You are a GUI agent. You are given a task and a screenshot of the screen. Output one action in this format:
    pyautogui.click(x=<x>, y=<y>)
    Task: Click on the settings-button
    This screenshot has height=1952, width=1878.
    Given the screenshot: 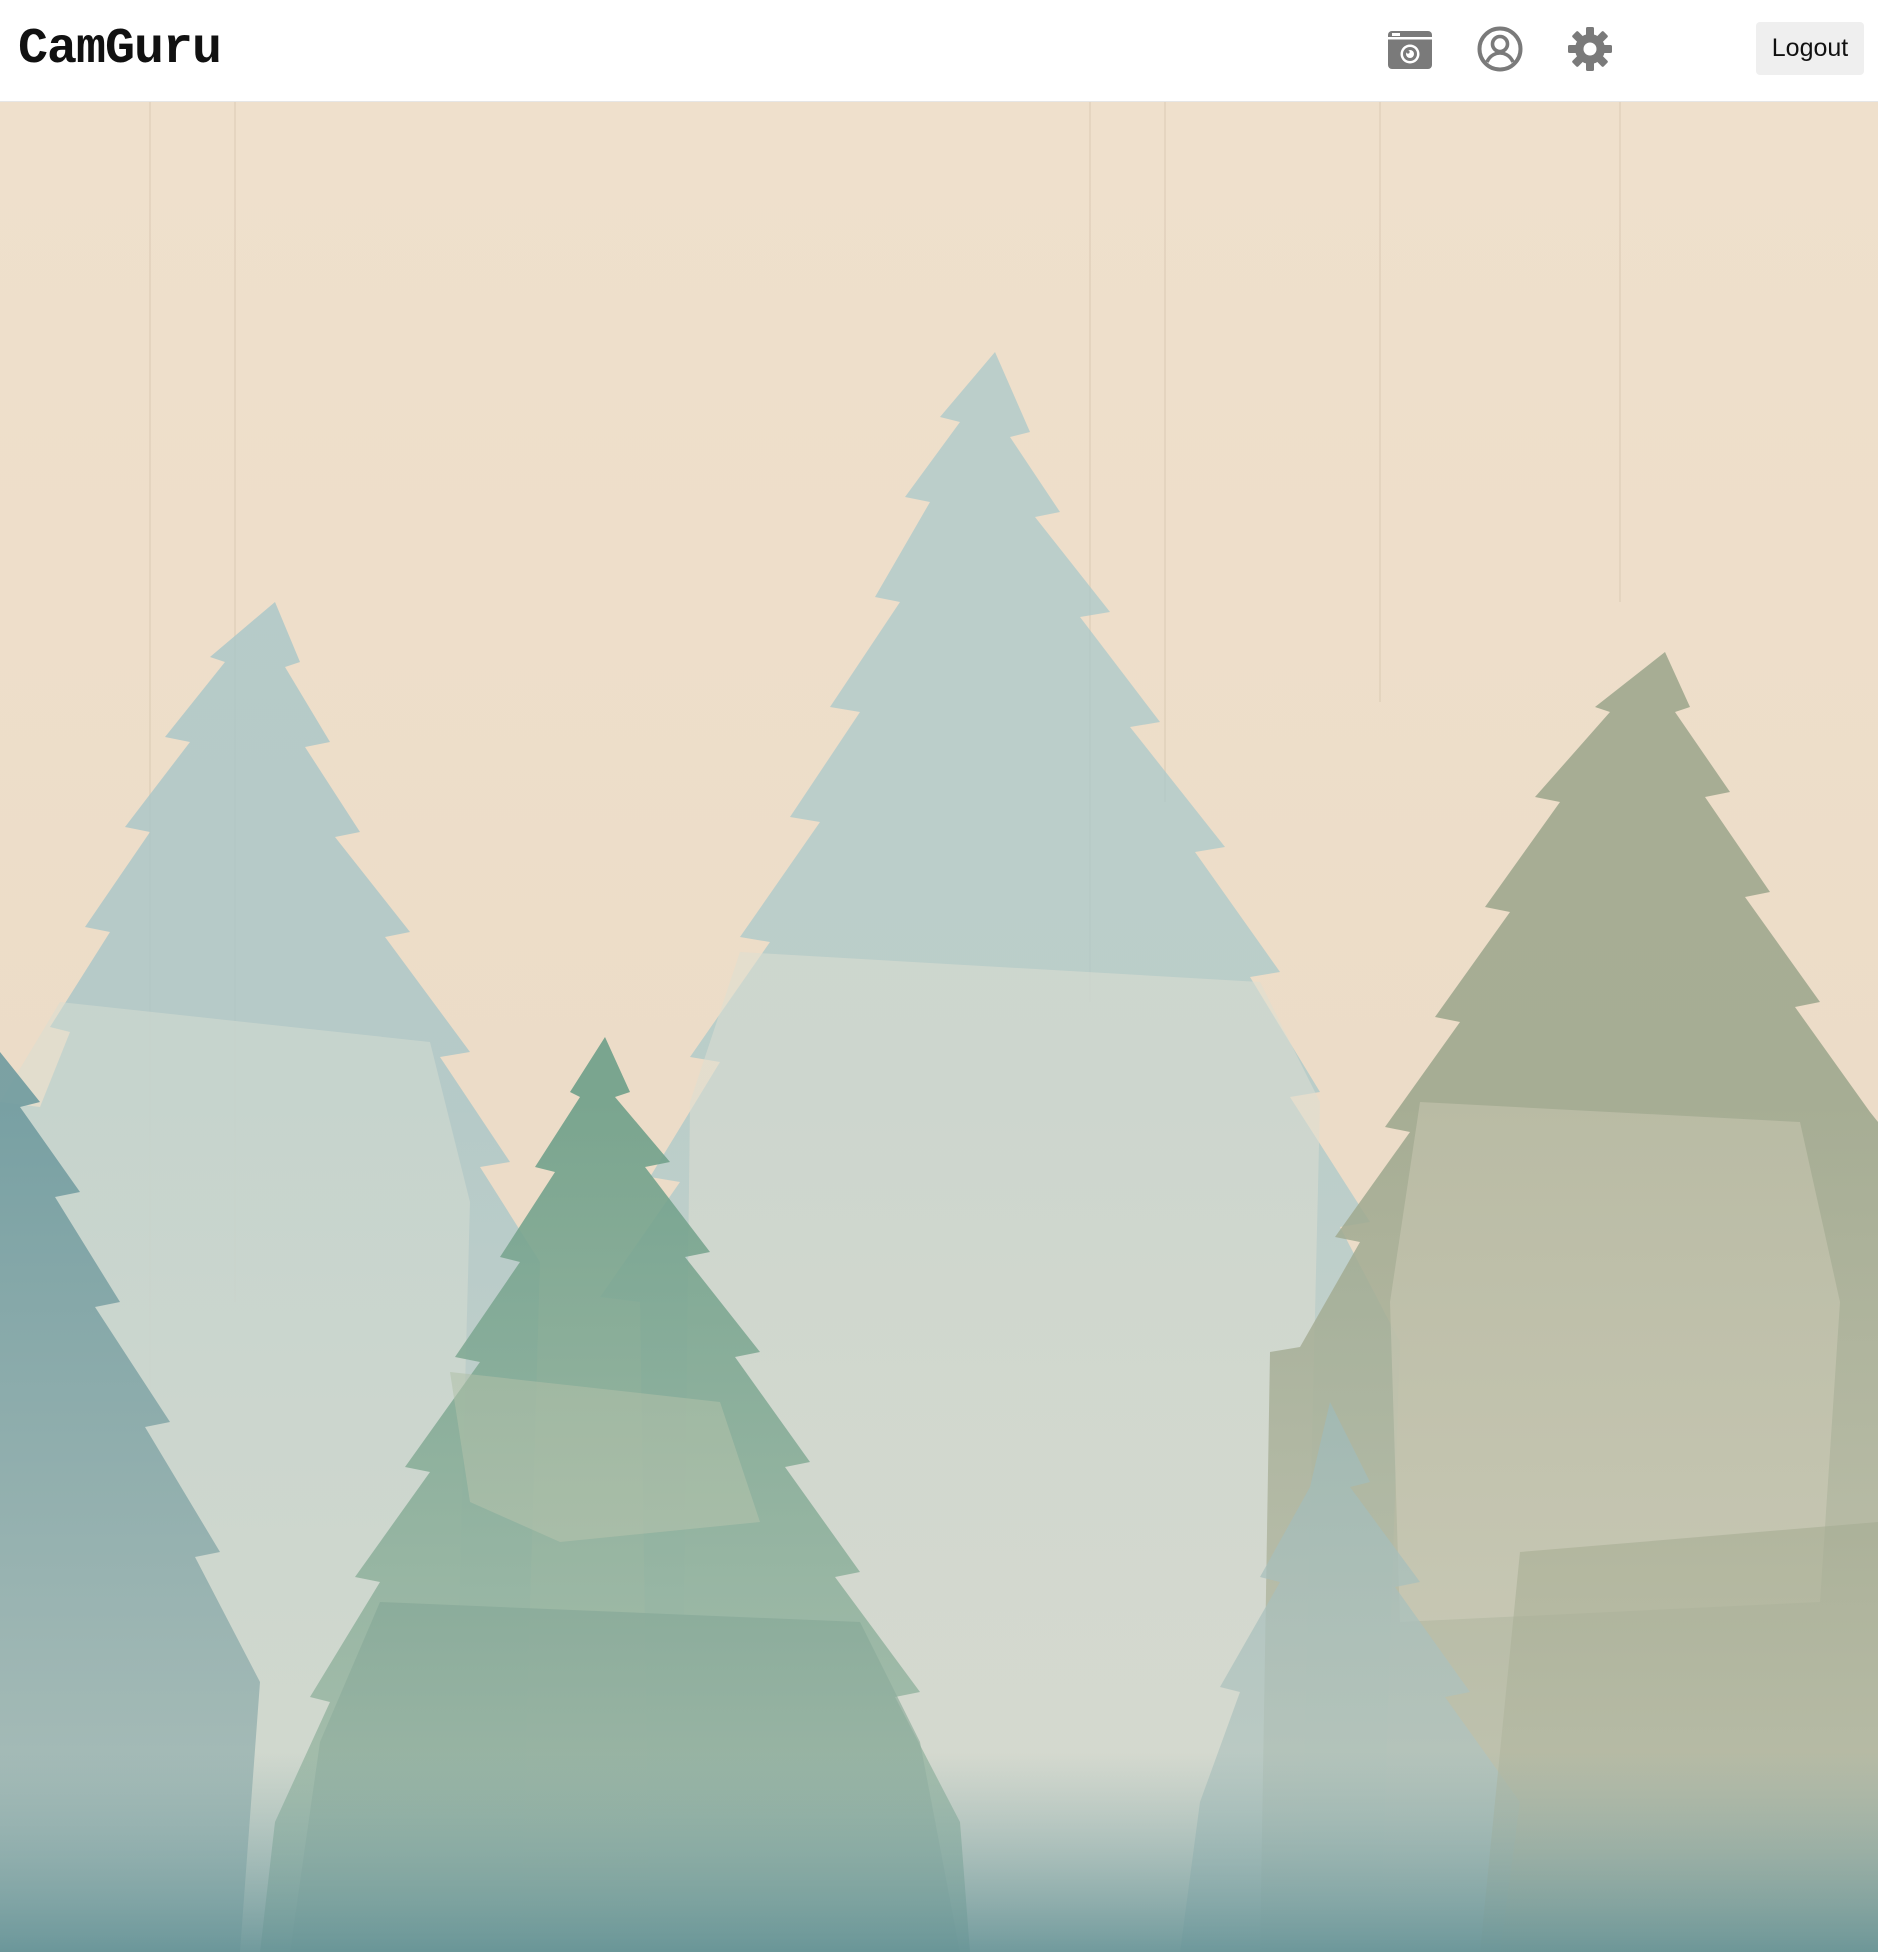 What is the action you would take?
    pyautogui.click(x=1590, y=49)
    